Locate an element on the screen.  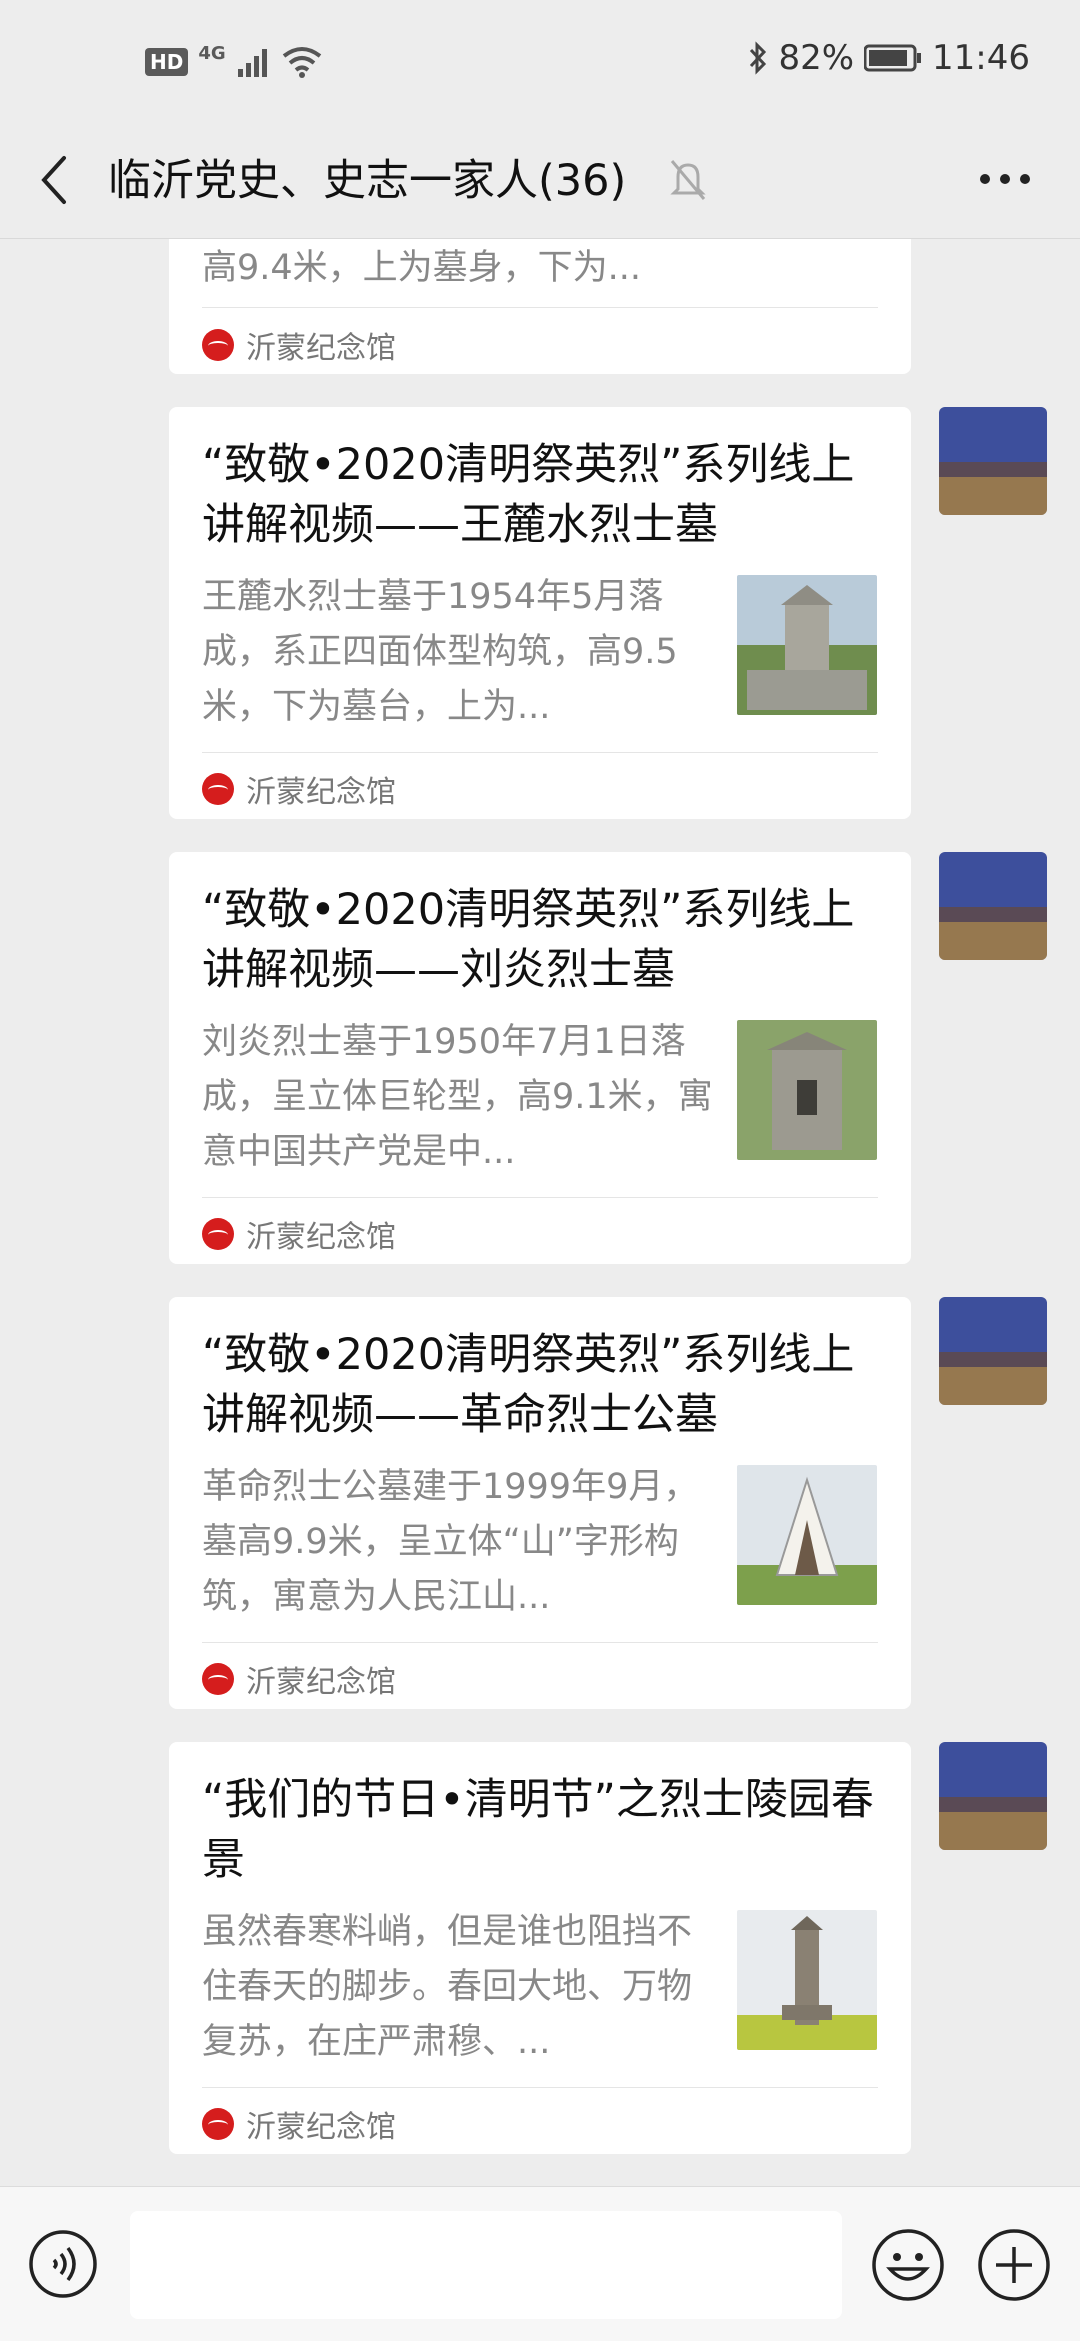
status-right: 82% 11:46 is located at coordinates (889, 58).